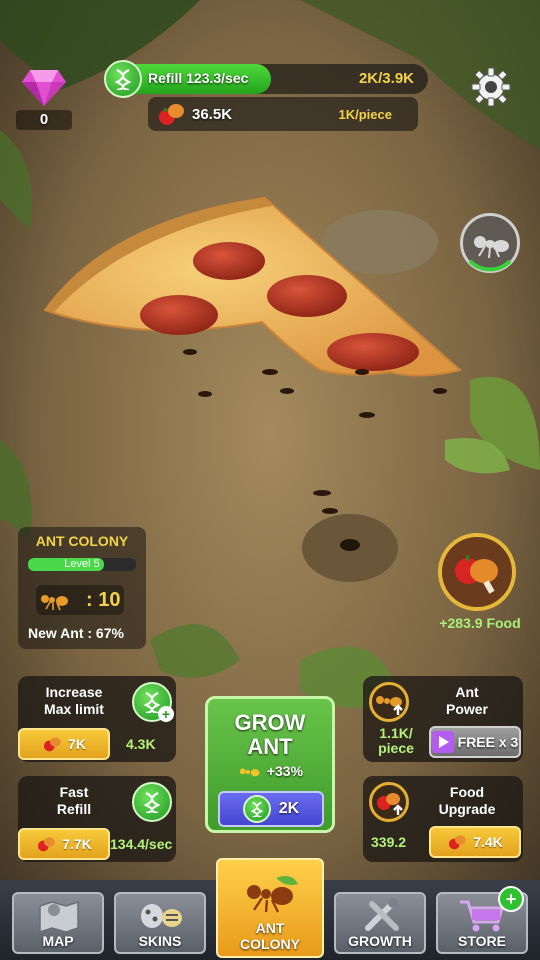  I want to click on tools-icon, so click(382, 914).